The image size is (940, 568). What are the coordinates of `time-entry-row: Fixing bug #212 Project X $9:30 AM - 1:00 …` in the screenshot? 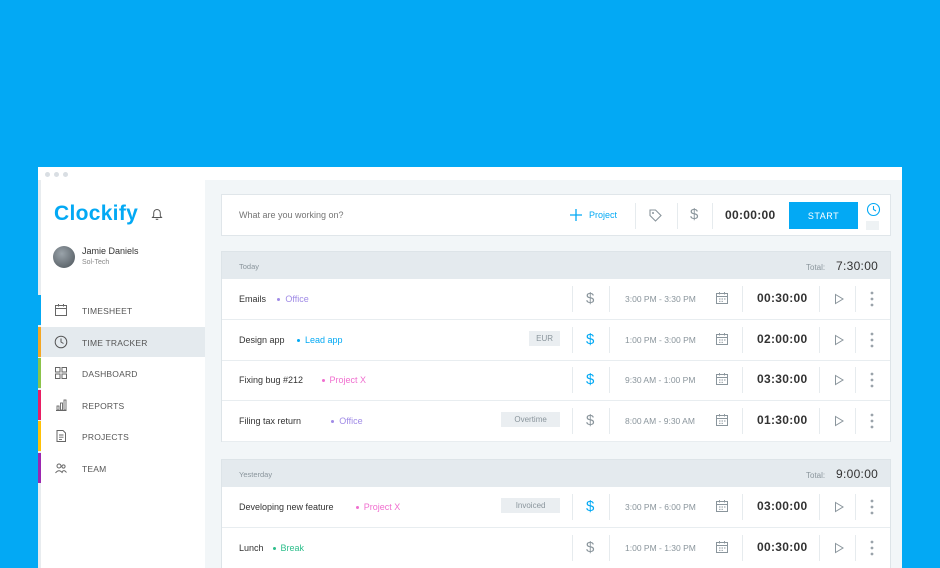 It's located at (556, 380).